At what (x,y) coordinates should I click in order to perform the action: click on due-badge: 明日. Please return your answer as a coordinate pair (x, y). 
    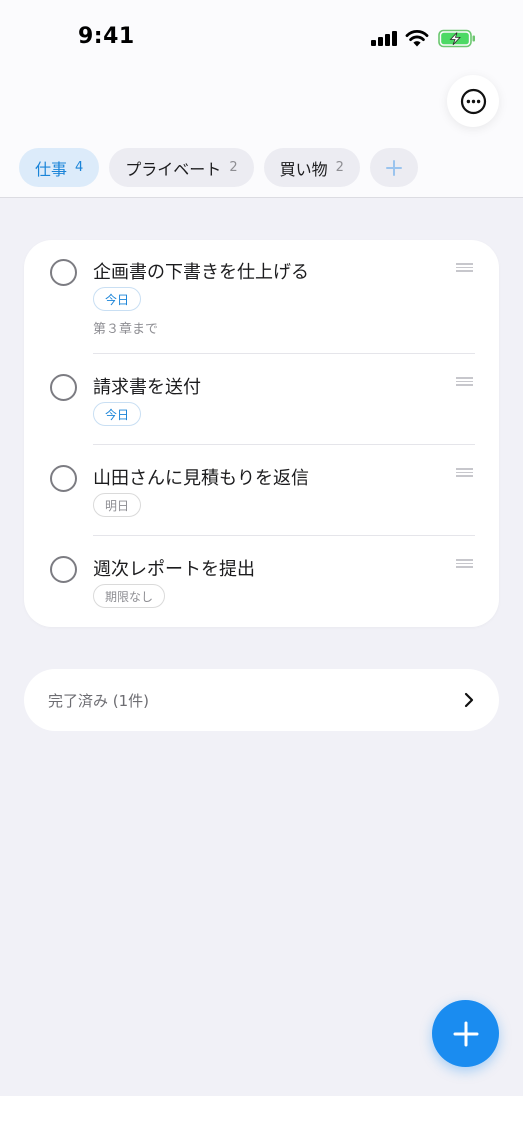
    Looking at the image, I should click on (117, 505).